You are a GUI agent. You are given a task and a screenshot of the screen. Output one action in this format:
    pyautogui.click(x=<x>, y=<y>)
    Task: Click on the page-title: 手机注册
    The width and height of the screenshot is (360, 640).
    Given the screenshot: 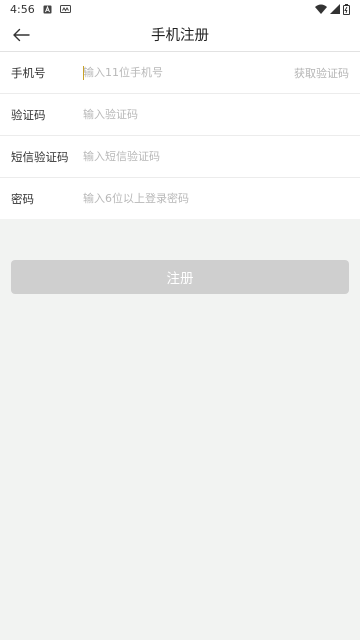 What is the action you would take?
    pyautogui.click(x=180, y=36)
    